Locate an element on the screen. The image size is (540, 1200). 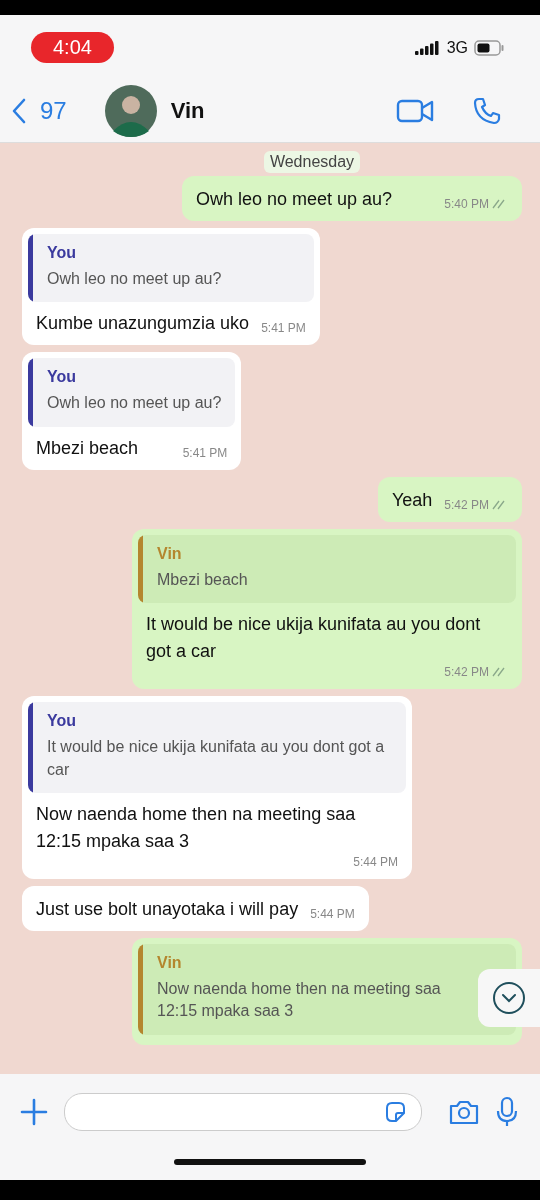
back-button: 97 is located at coordinates (39, 111).